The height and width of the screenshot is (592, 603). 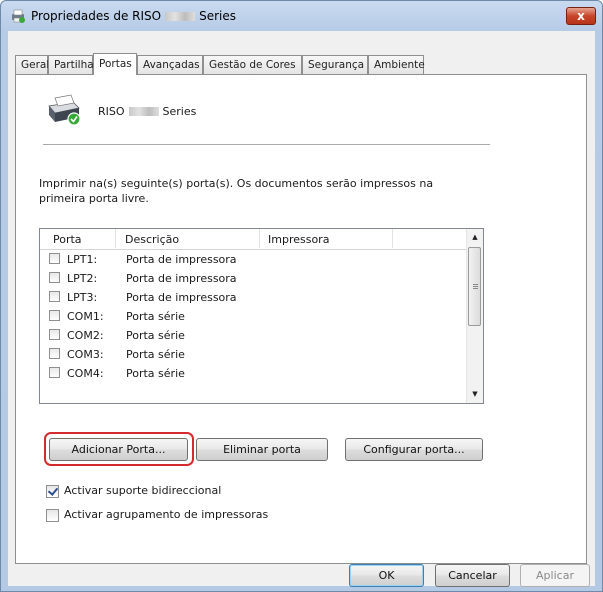 I want to click on tab-seguranca: Segurança, so click(x=335, y=64).